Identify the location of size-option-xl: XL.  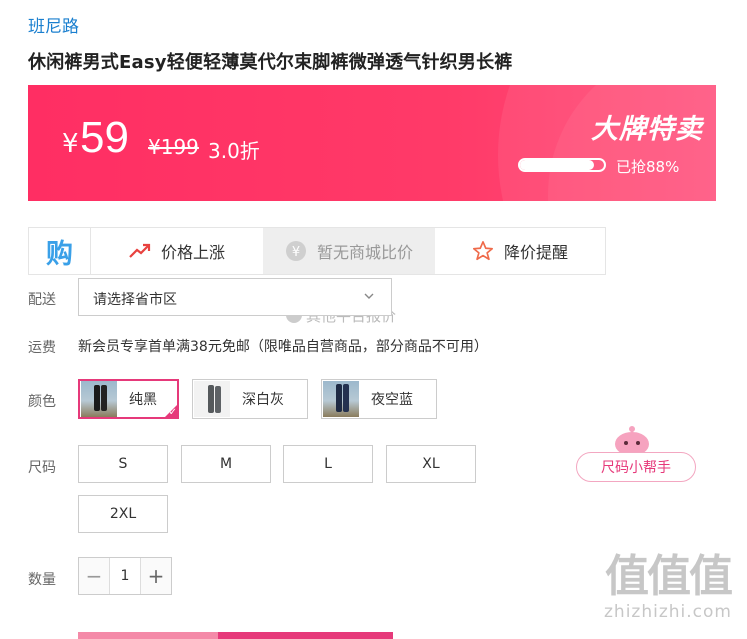
(431, 464).